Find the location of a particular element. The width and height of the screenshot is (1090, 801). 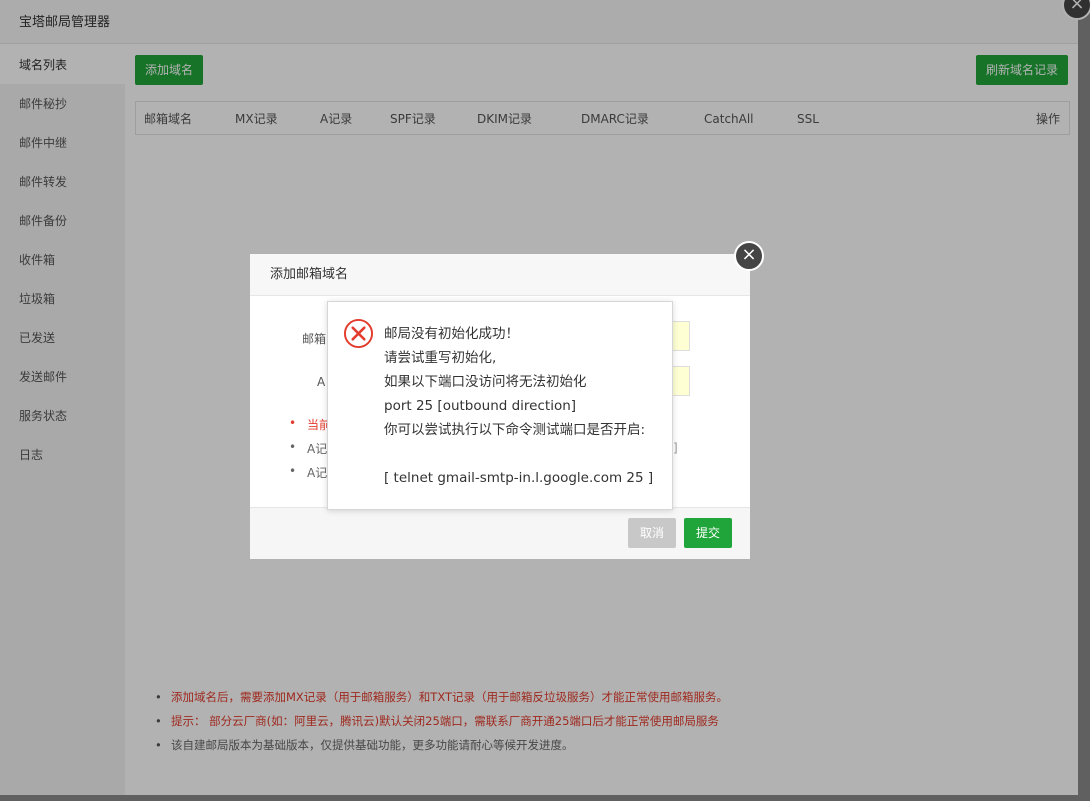

error-line-retry: 请尝试重写初始化, is located at coordinates (440, 358).